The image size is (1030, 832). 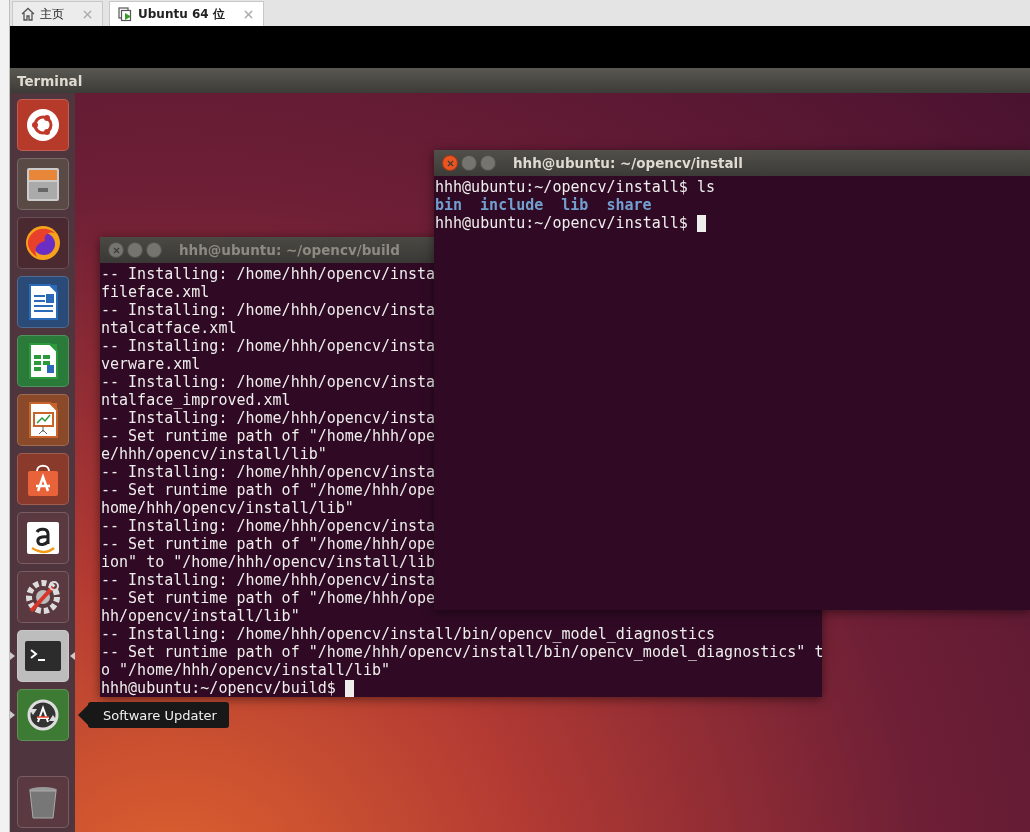 What do you see at coordinates (629, 205) in the screenshot?
I see `directory-name: share` at bounding box center [629, 205].